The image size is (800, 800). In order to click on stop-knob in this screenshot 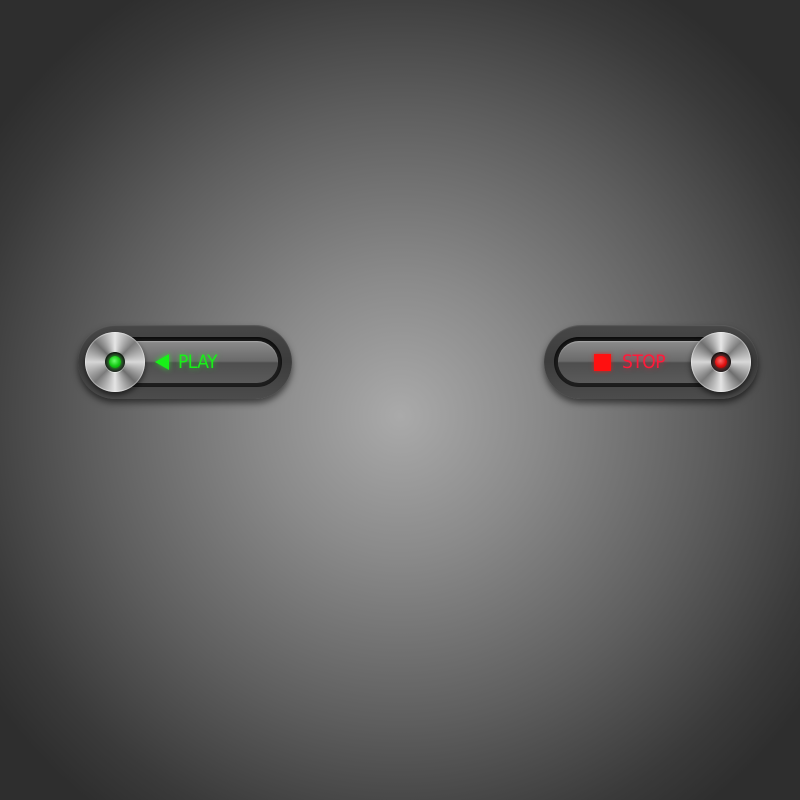, I will do `click(721, 362)`.